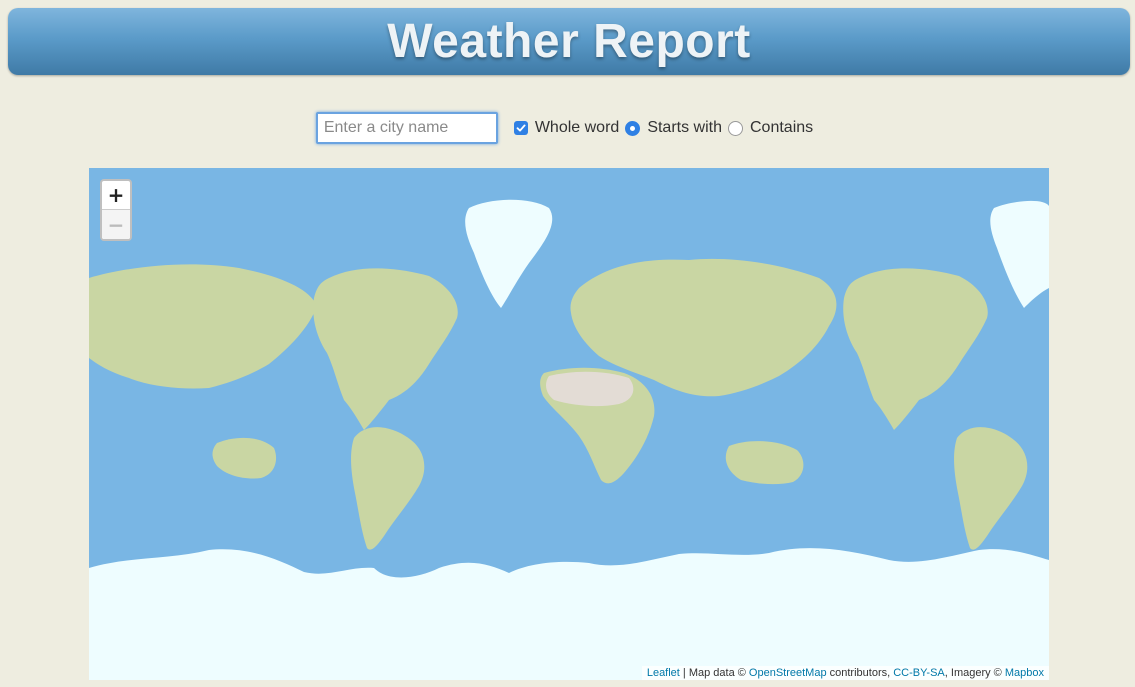 This screenshot has width=1135, height=687. I want to click on contains-radio, so click(735, 128).